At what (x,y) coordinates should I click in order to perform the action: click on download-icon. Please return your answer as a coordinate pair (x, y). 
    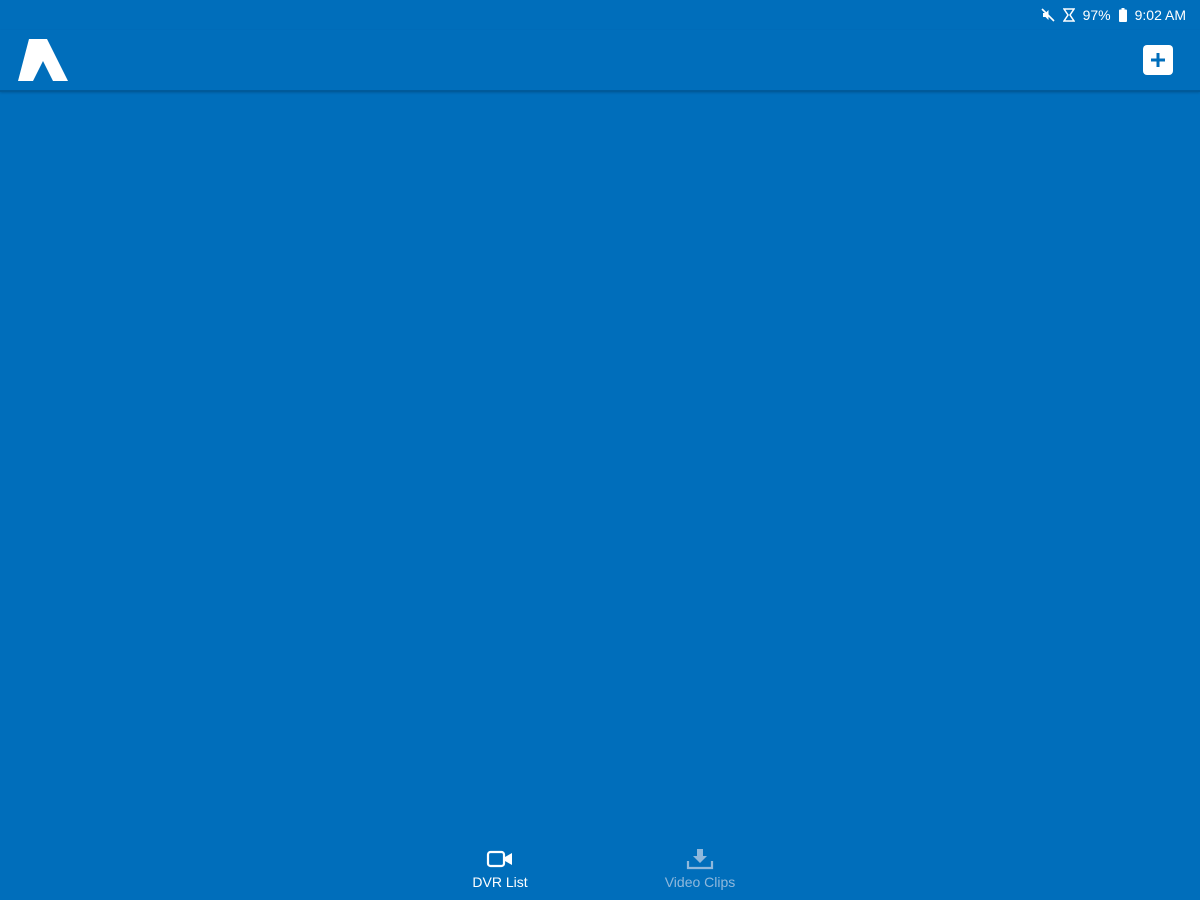
    Looking at the image, I should click on (700, 859).